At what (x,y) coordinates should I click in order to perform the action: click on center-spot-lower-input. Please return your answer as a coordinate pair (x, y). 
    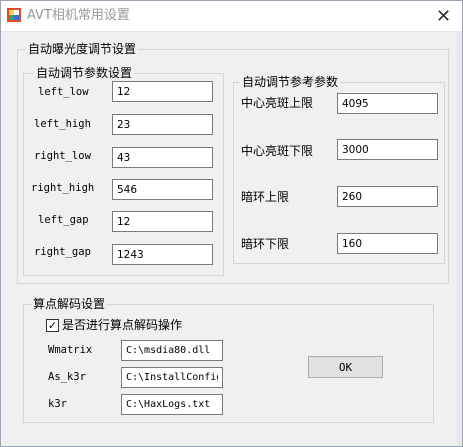
    Looking at the image, I should click on (387, 149).